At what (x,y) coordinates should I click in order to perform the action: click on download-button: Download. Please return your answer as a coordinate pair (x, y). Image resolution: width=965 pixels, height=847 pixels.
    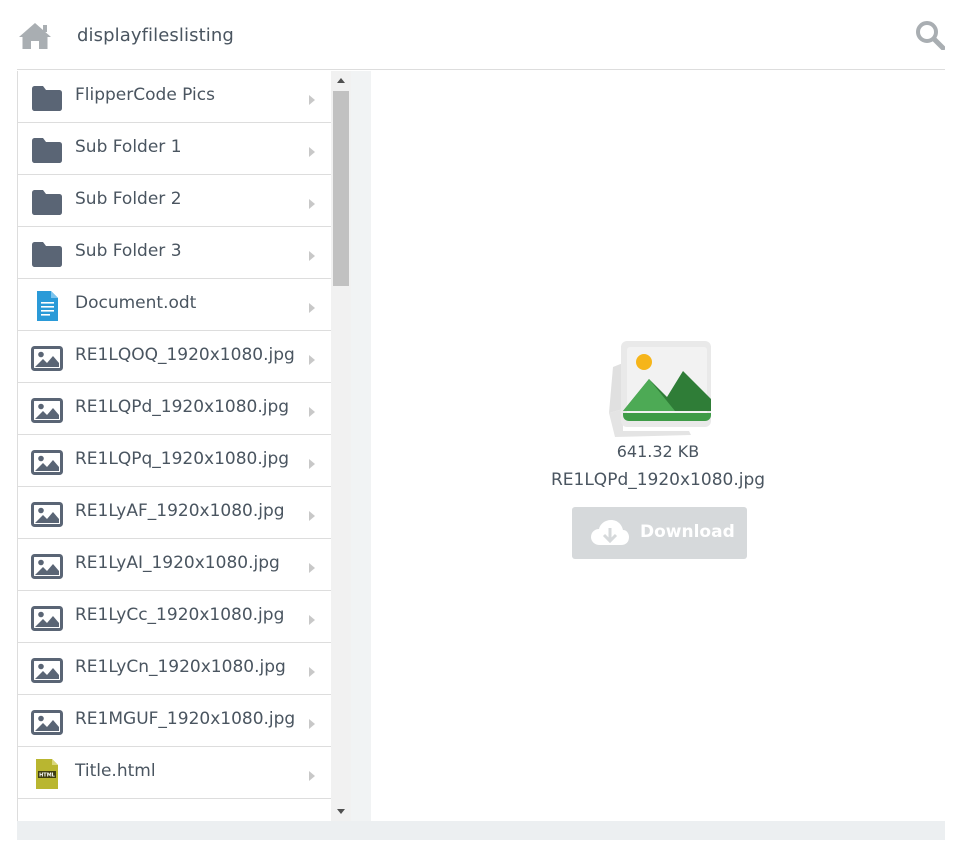
    Looking at the image, I should click on (659, 533).